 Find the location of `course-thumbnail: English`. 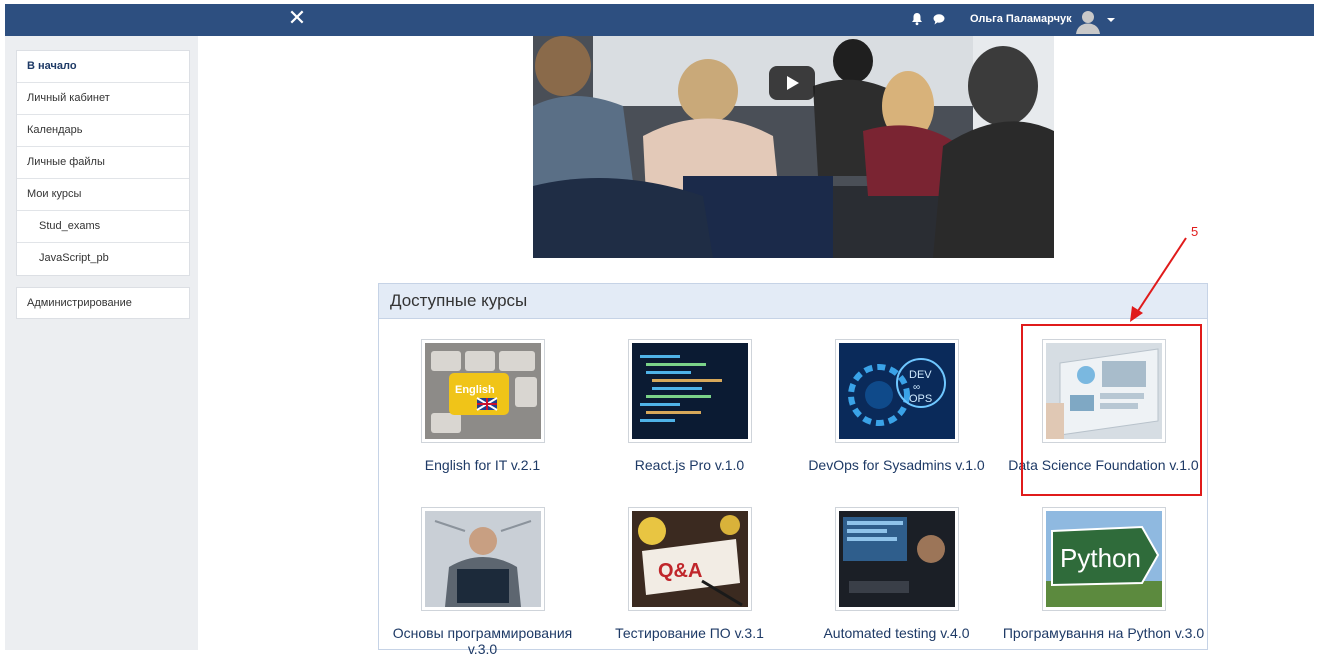

course-thumbnail: English is located at coordinates (482, 391).